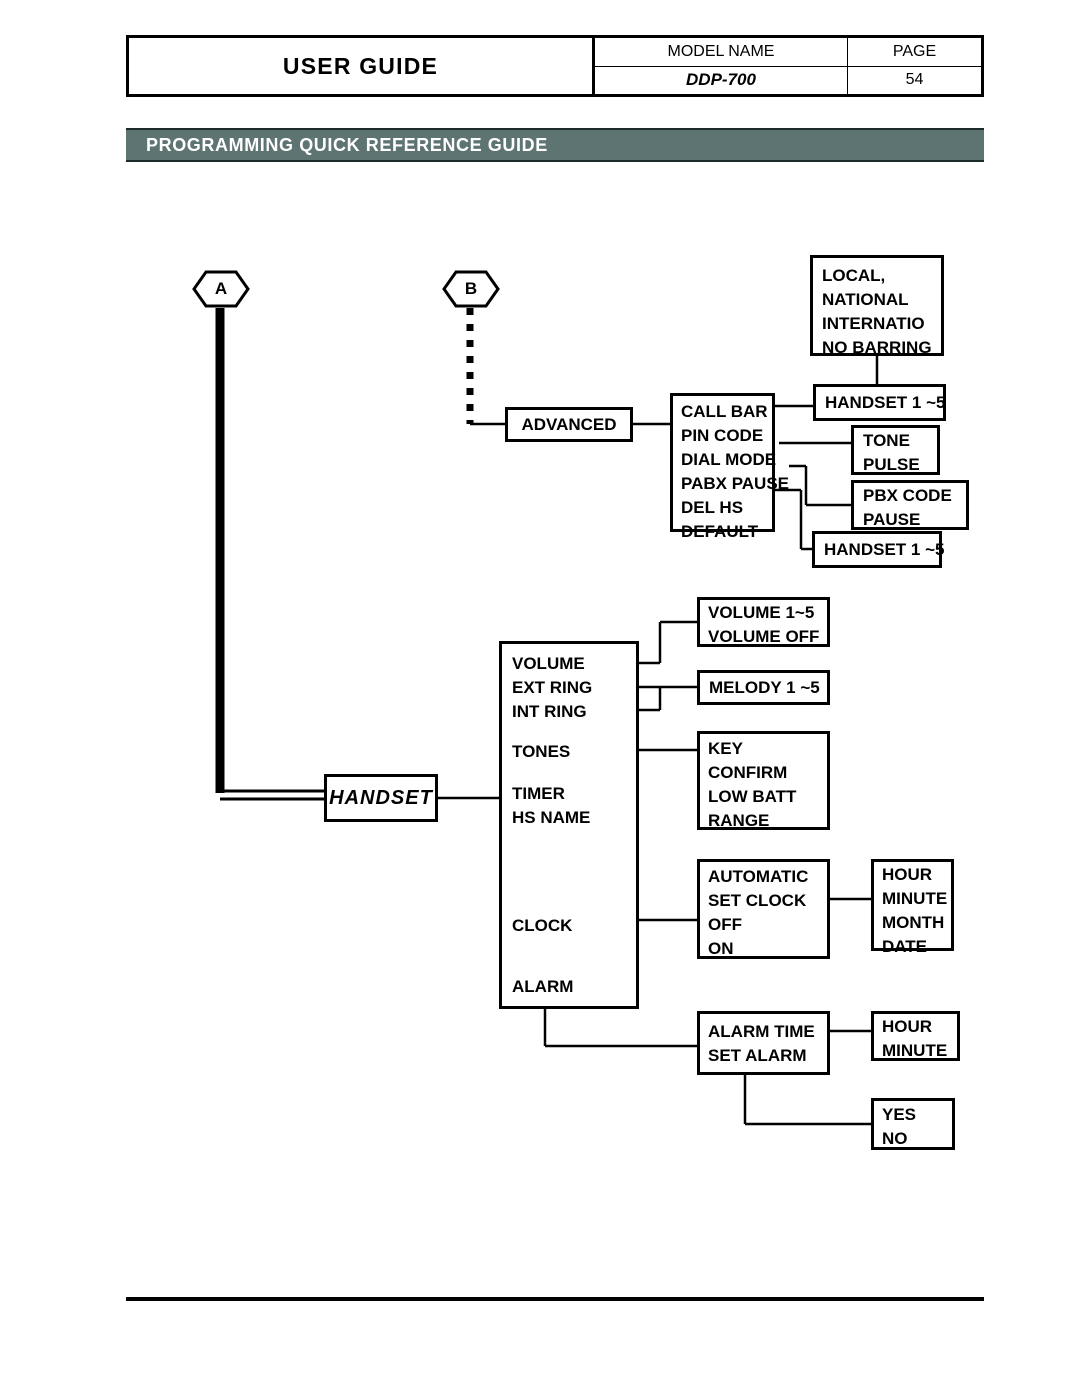  Describe the element at coordinates (757, 900) in the screenshot. I see `node-line: SET CLOCK` at that location.